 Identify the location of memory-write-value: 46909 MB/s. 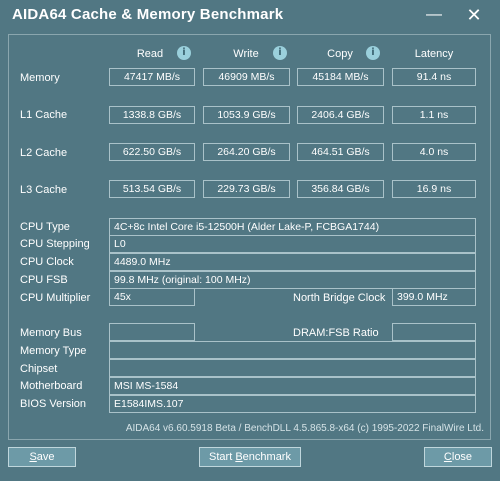
(246, 77).